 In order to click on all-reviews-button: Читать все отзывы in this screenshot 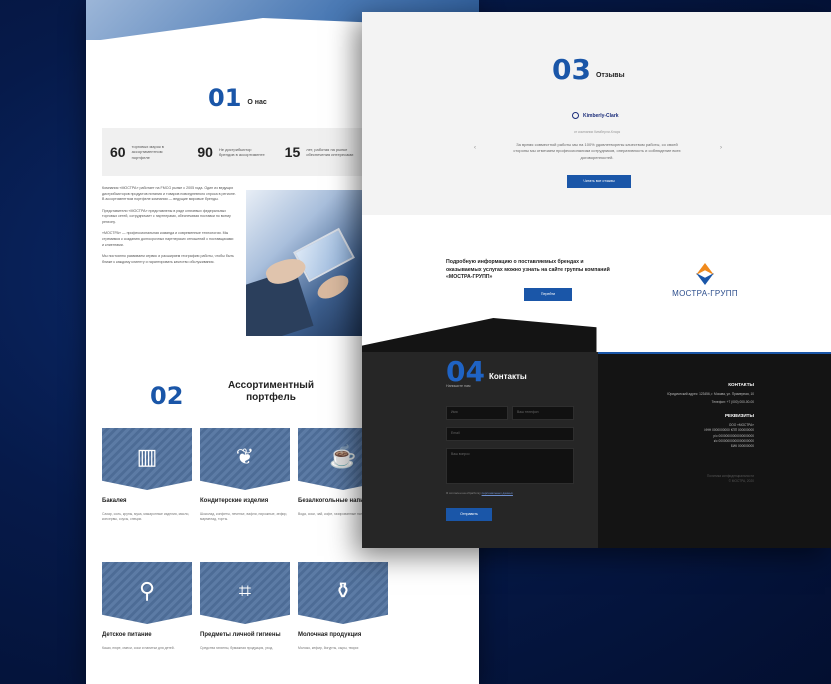, I will do `click(599, 181)`.